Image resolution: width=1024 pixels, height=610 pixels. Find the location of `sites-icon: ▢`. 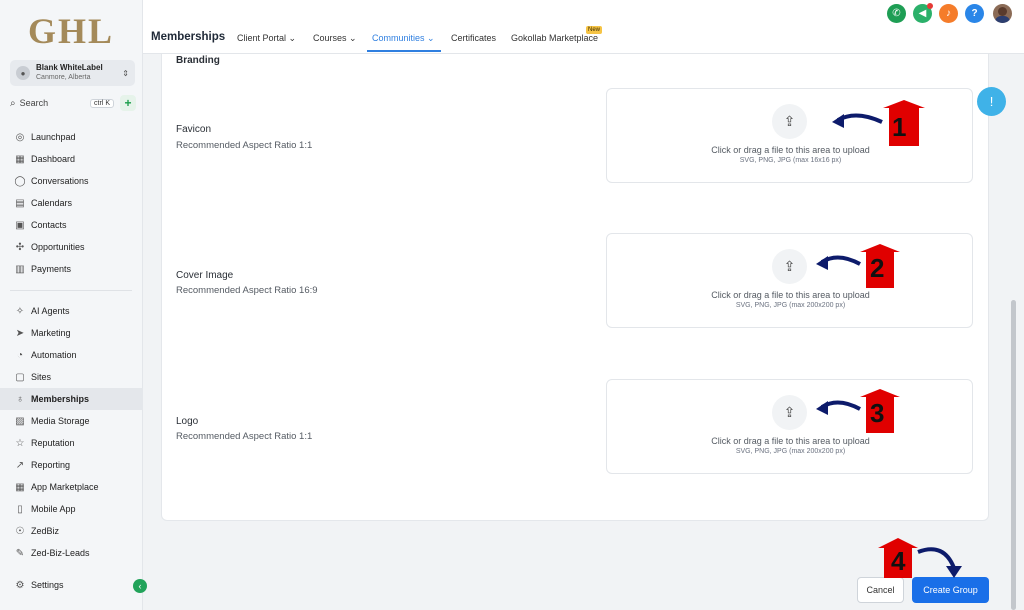

sites-icon: ▢ is located at coordinates (20, 377).